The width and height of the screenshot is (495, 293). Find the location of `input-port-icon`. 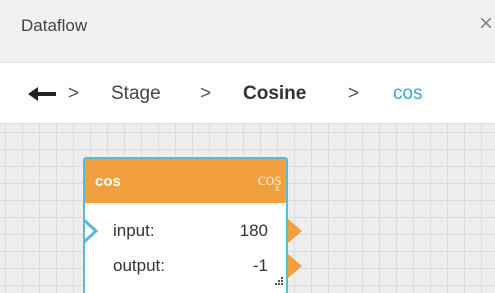

input-port-icon is located at coordinates (90, 233).